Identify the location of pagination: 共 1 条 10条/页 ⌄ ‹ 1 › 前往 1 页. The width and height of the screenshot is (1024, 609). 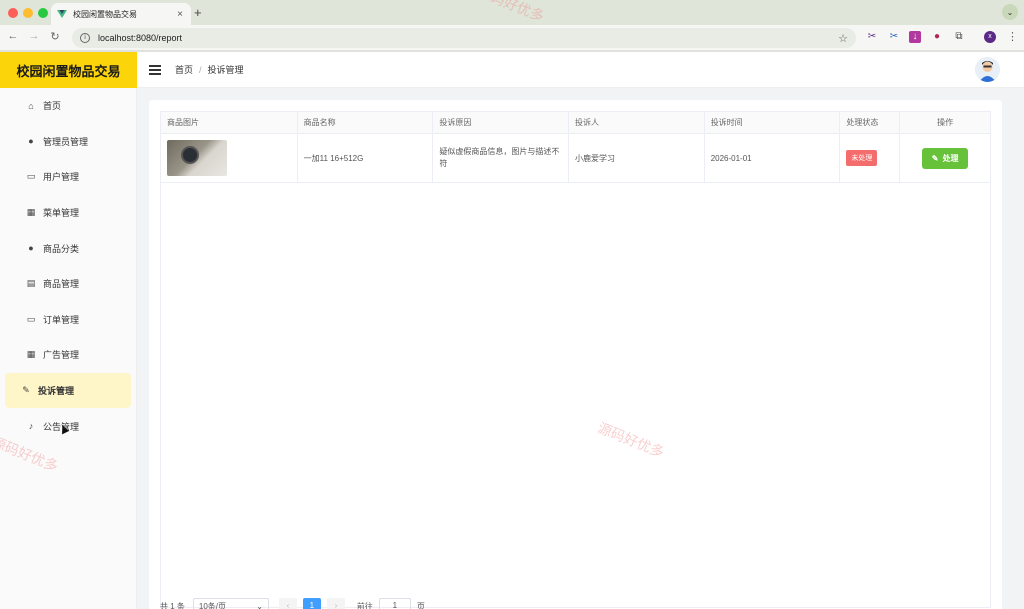
(292, 603).